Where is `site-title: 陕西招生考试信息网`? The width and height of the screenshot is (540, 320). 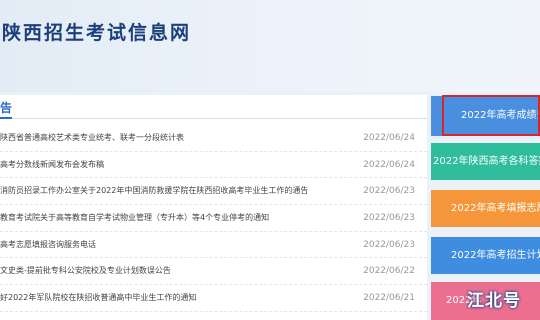
site-title: 陕西招生考试信息网 is located at coordinates (96, 31).